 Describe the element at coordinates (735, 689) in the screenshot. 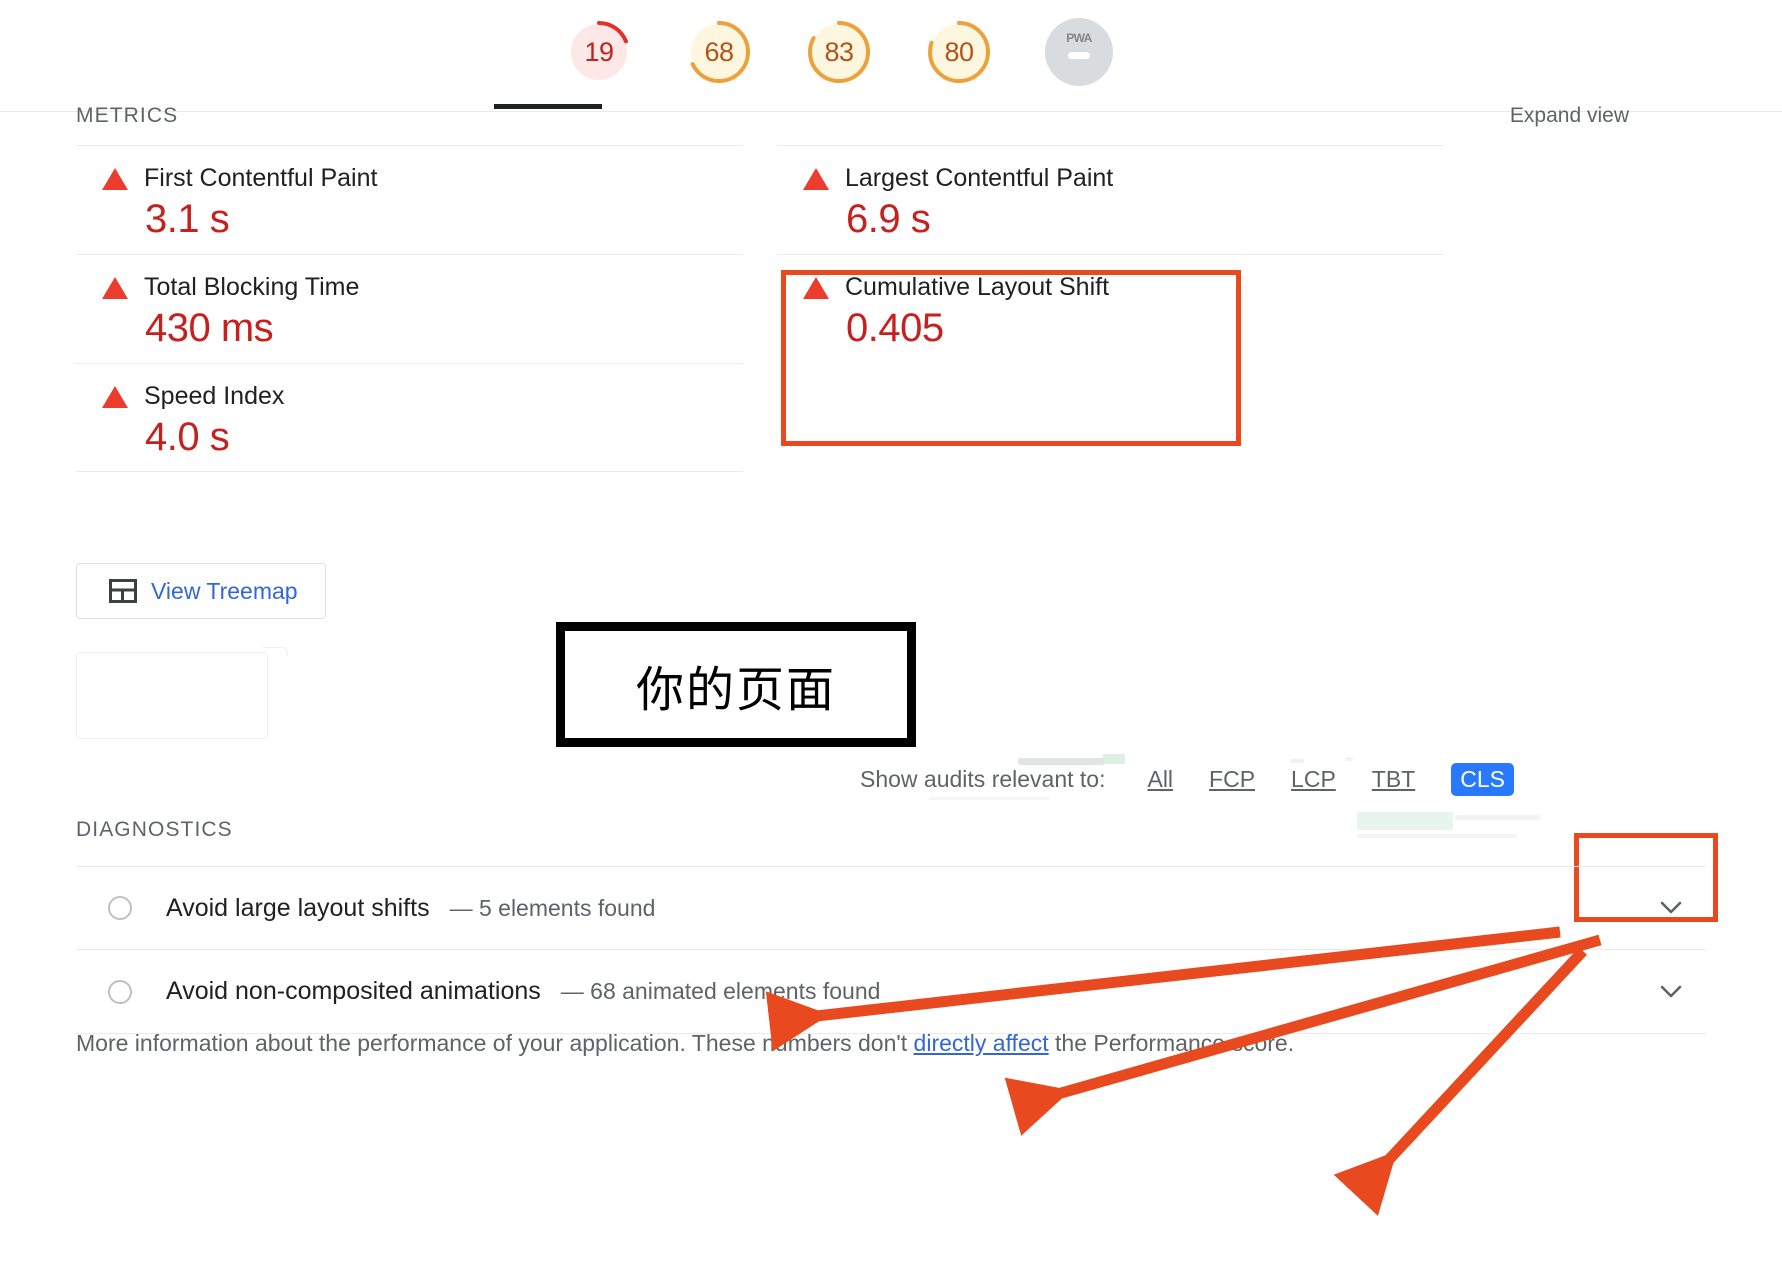

I see `annotation-callout-text: 你的页面` at that location.